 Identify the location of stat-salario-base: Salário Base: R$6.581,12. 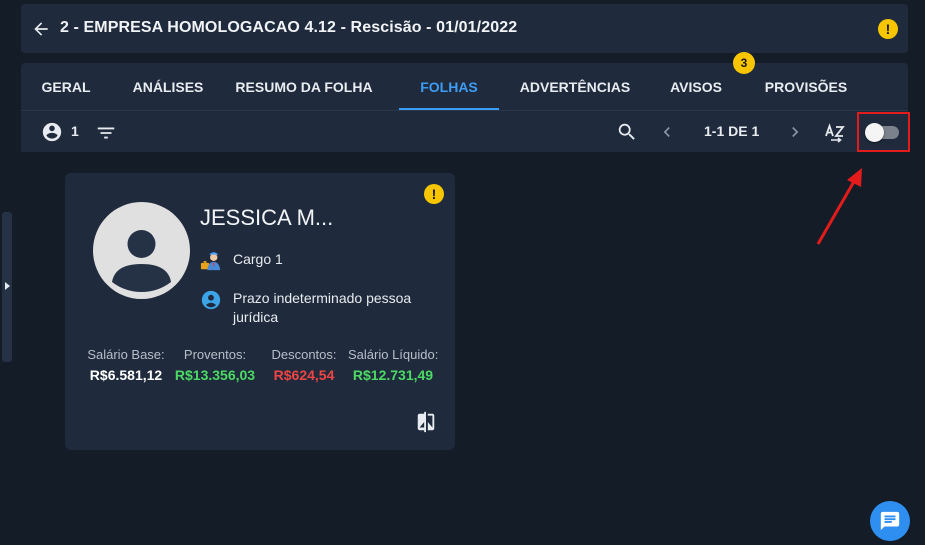
(126, 365).